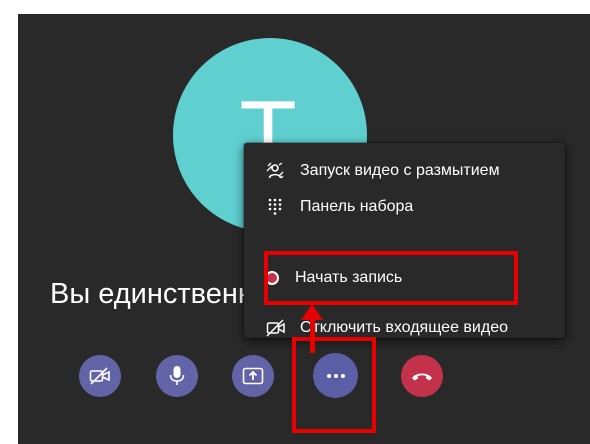 Image resolution: width=590 pixels, height=444 pixels. Describe the element at coordinates (275, 207) in the screenshot. I see `dialpad-icon` at that location.